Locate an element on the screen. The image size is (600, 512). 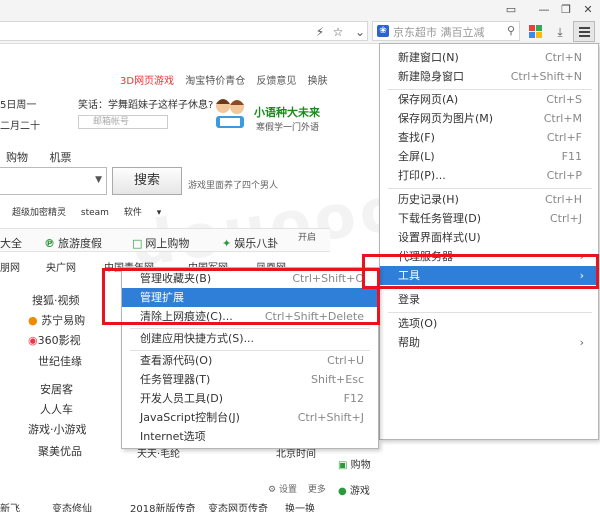
joke-link: 笑话：学舞蹈妹子这样子休息? is located at coordinates (145, 103).